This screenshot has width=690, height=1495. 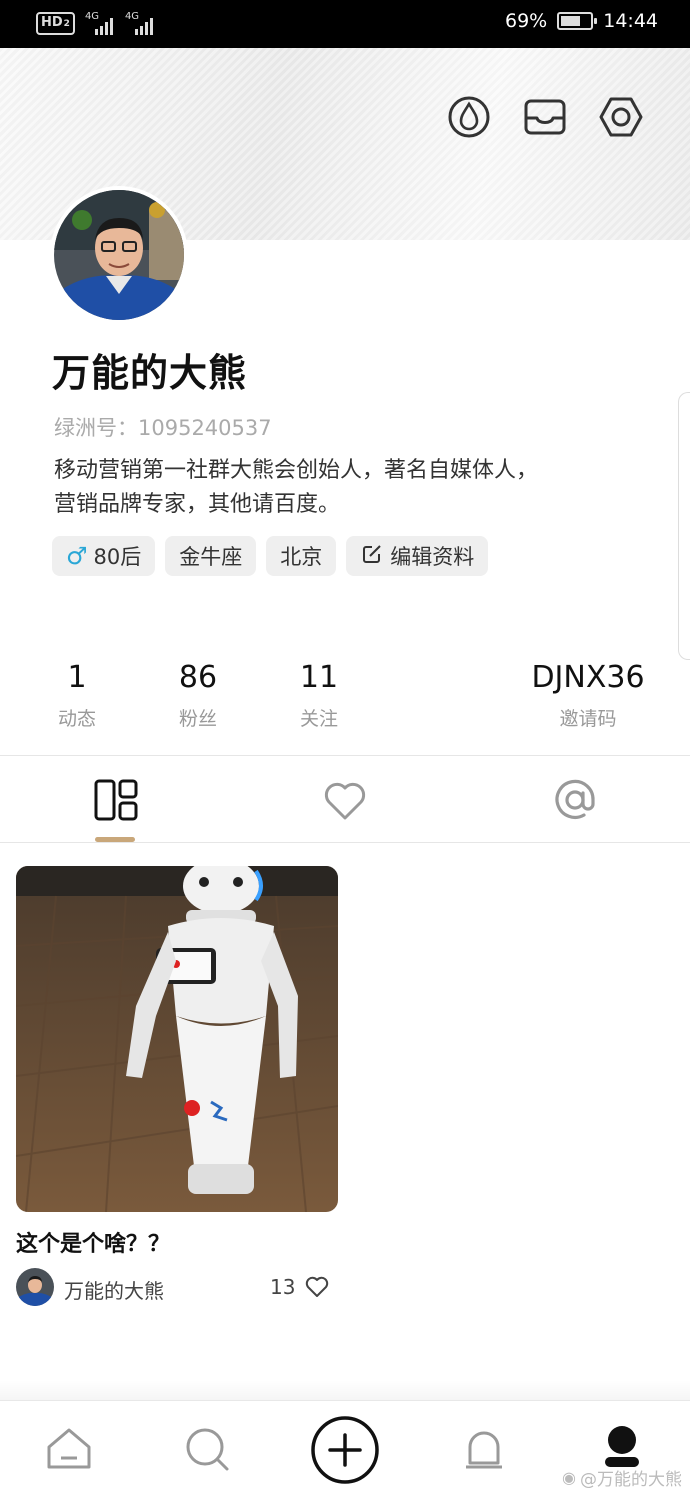 I want to click on post-image, so click(x=177, y=1039).